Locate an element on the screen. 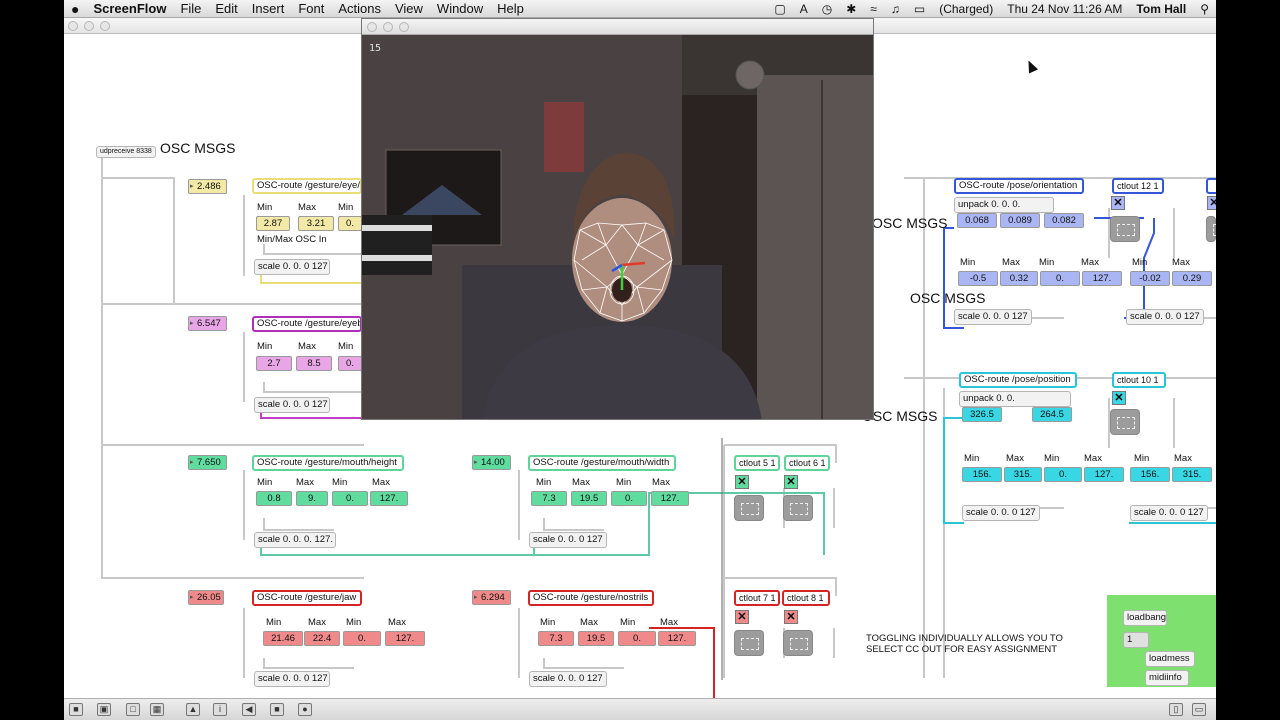 This screenshot has width=1280, height=720. nostrils-number-box: 6.294 is located at coordinates (491, 597).